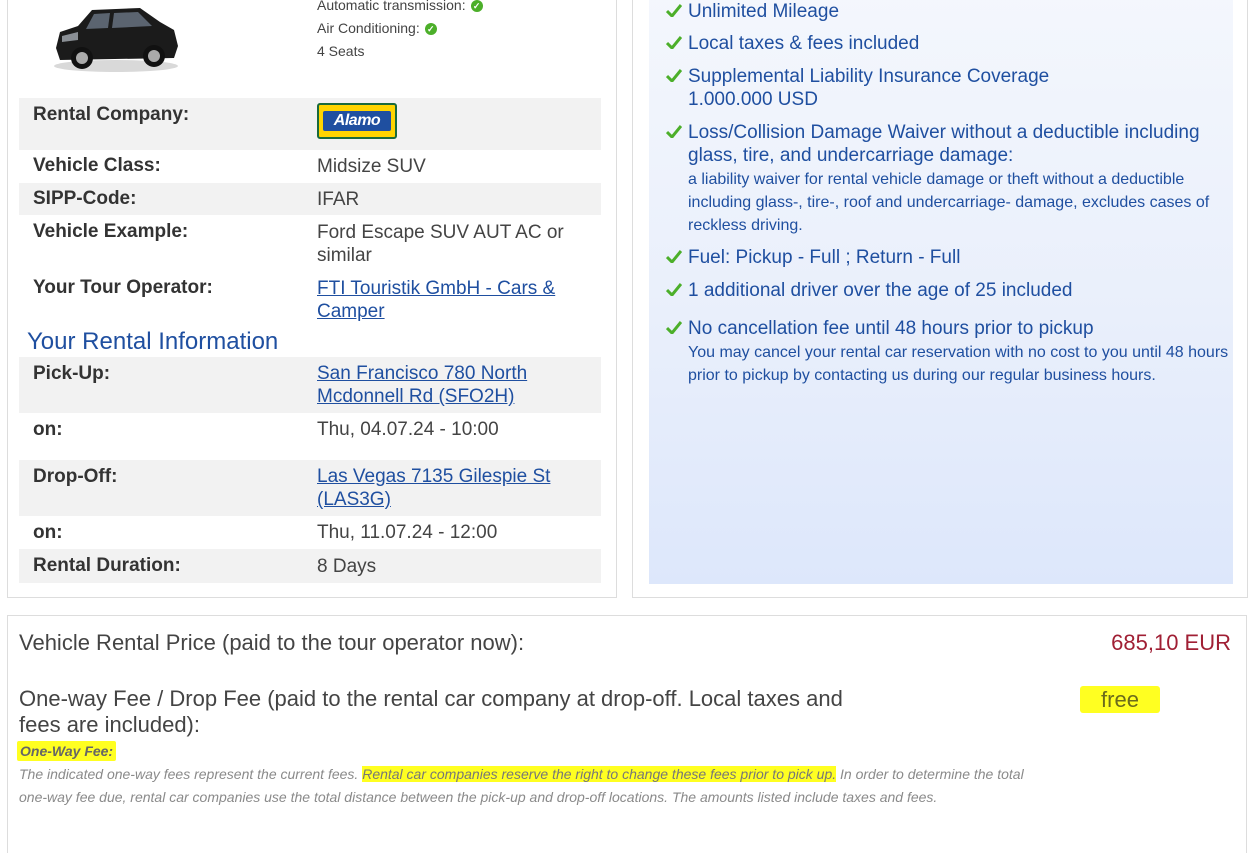 The height and width of the screenshot is (853, 1249). What do you see at coordinates (824, 257) in the screenshot?
I see `feature-title: Fuel: Pickup - Full ; Return - Full` at bounding box center [824, 257].